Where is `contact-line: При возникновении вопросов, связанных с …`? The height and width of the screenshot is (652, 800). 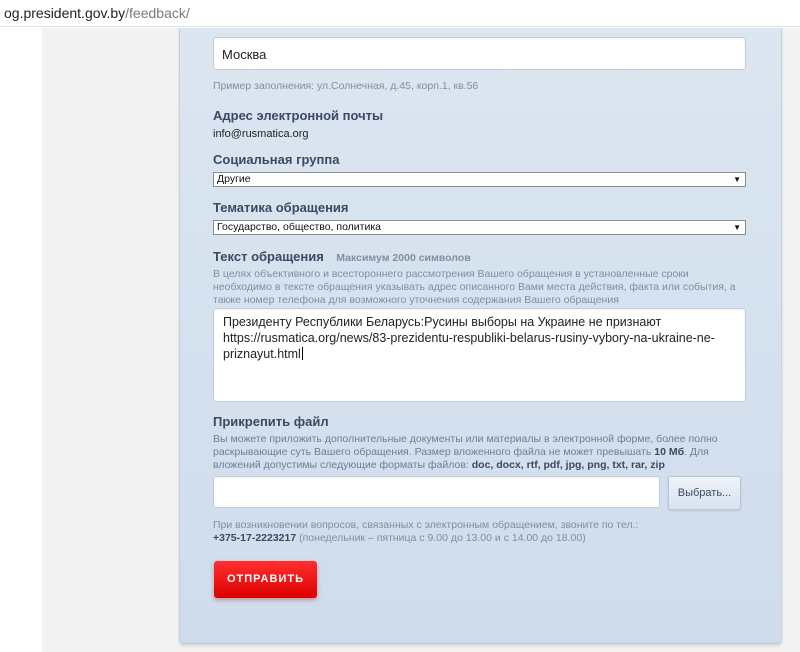
contact-line: При возникновении вопросов, связанных с … is located at coordinates (426, 525).